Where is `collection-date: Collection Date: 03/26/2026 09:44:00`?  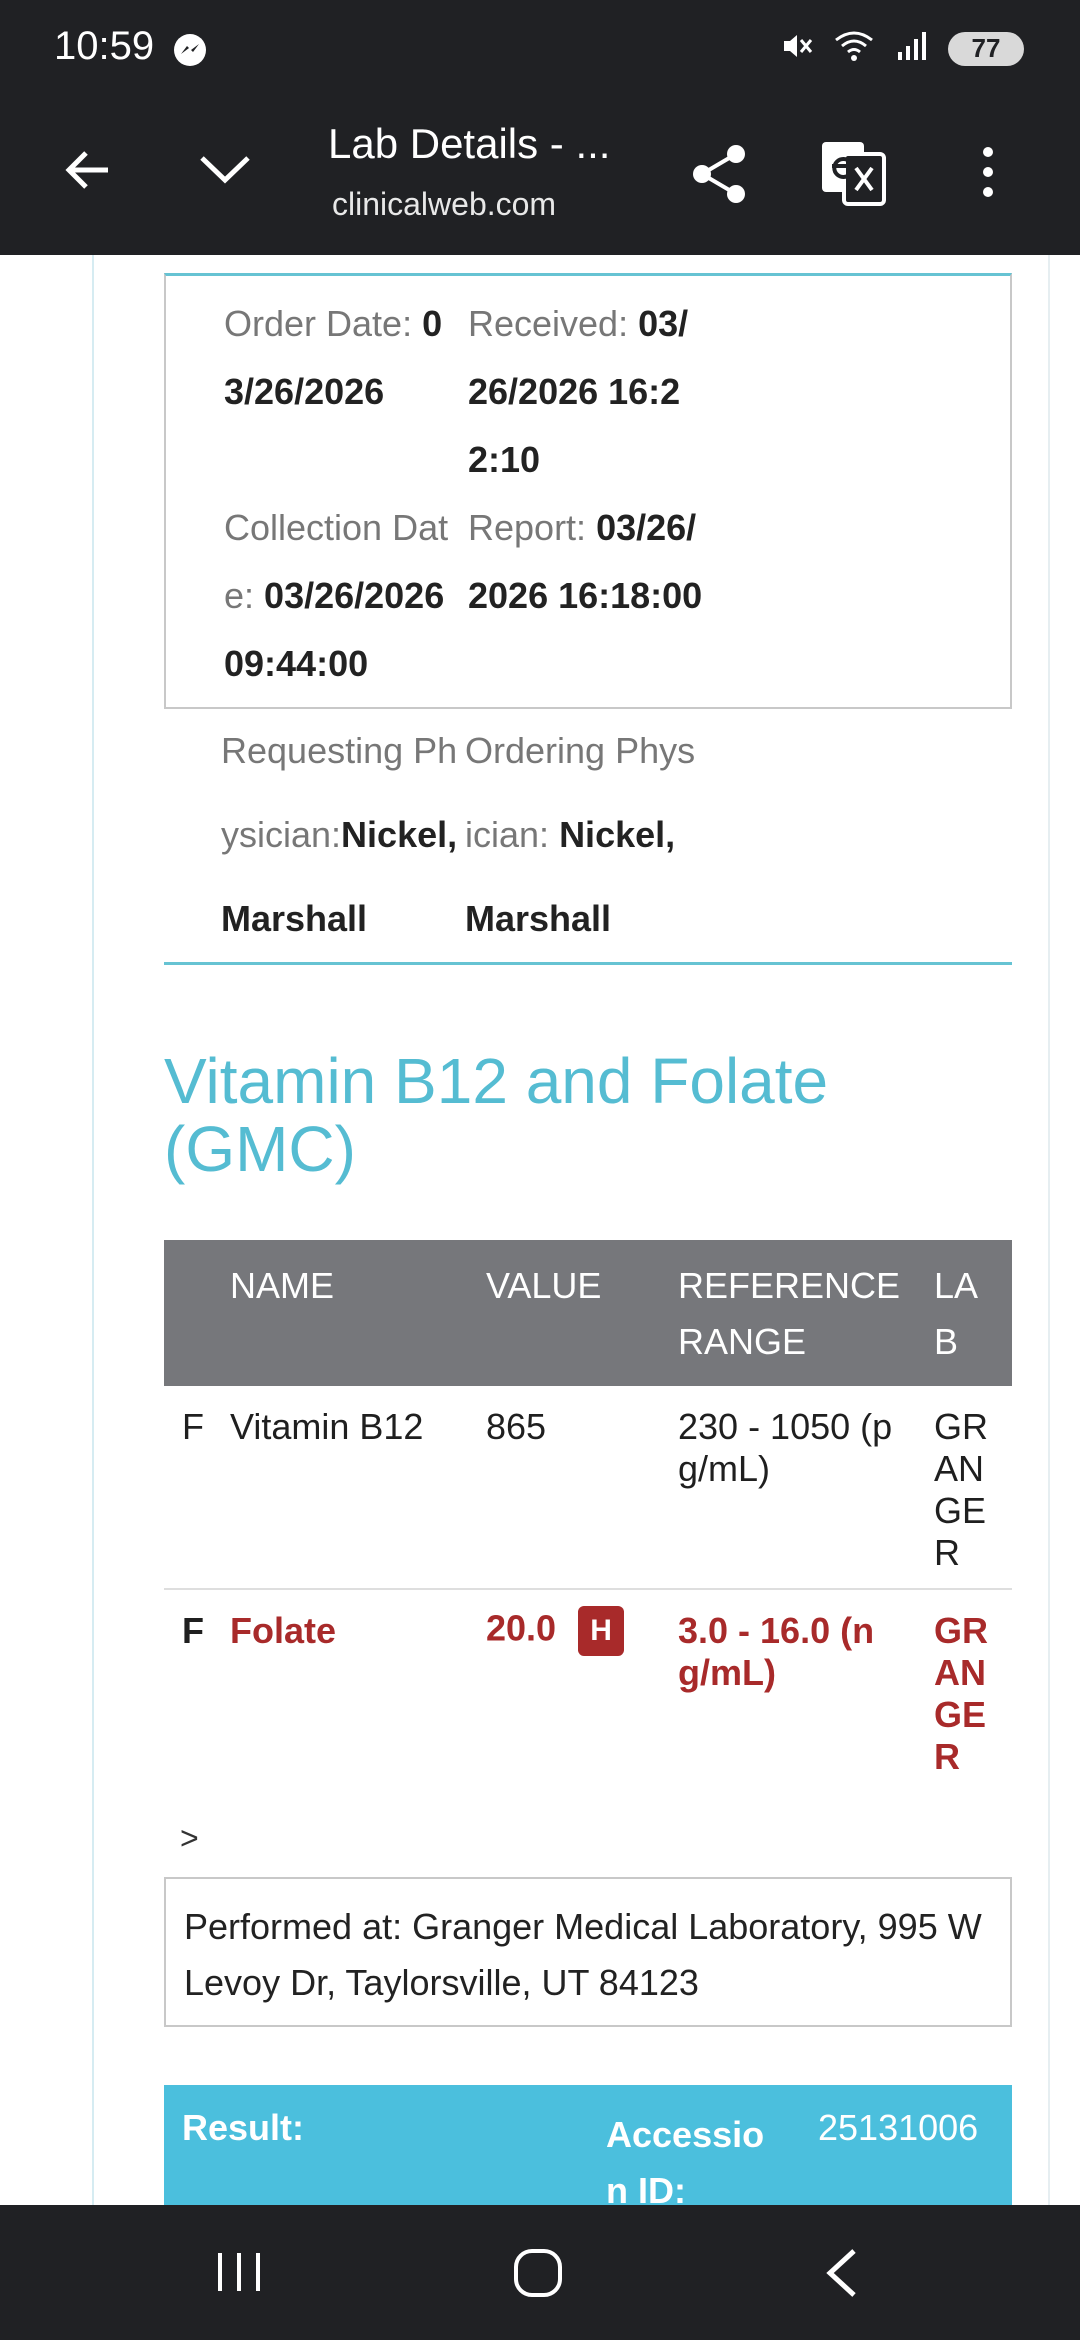 collection-date: Collection Date: 03/26/2026 09:44:00 is located at coordinates (343, 596).